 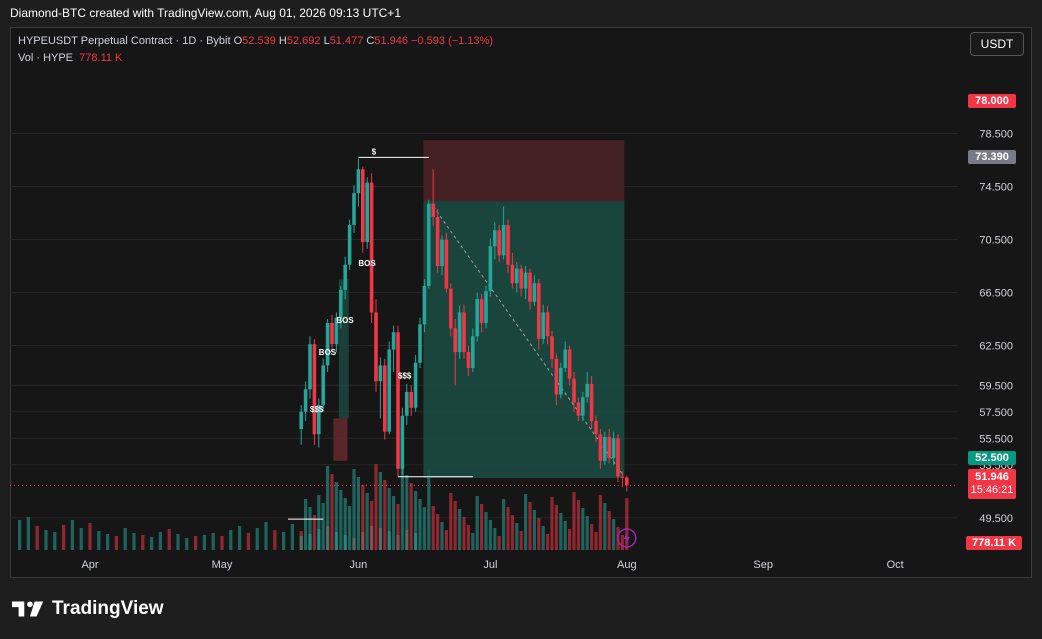 I want to click on y-axis-tick-label: 62.500, so click(x=996, y=347).